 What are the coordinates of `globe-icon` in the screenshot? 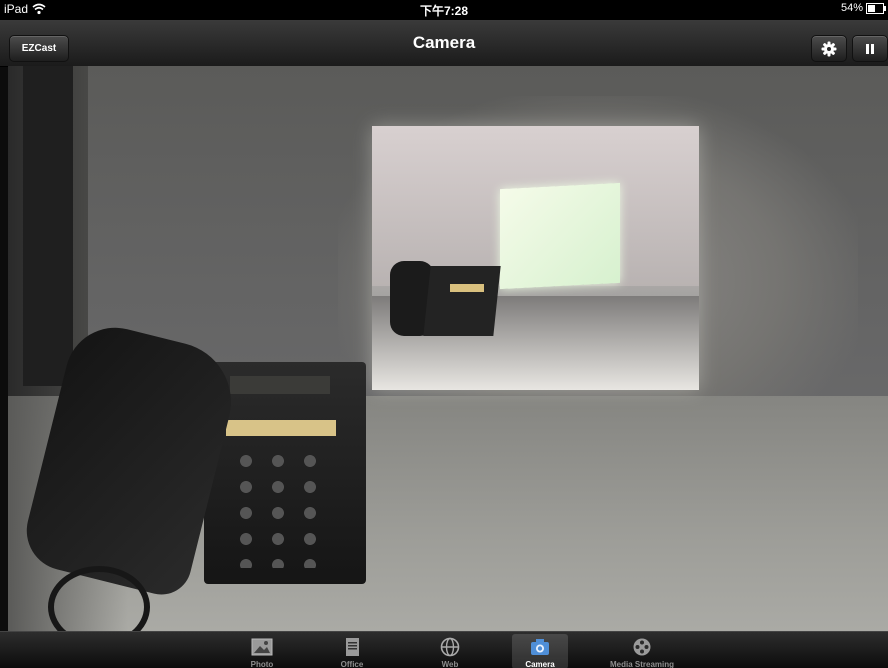 It's located at (450, 647).